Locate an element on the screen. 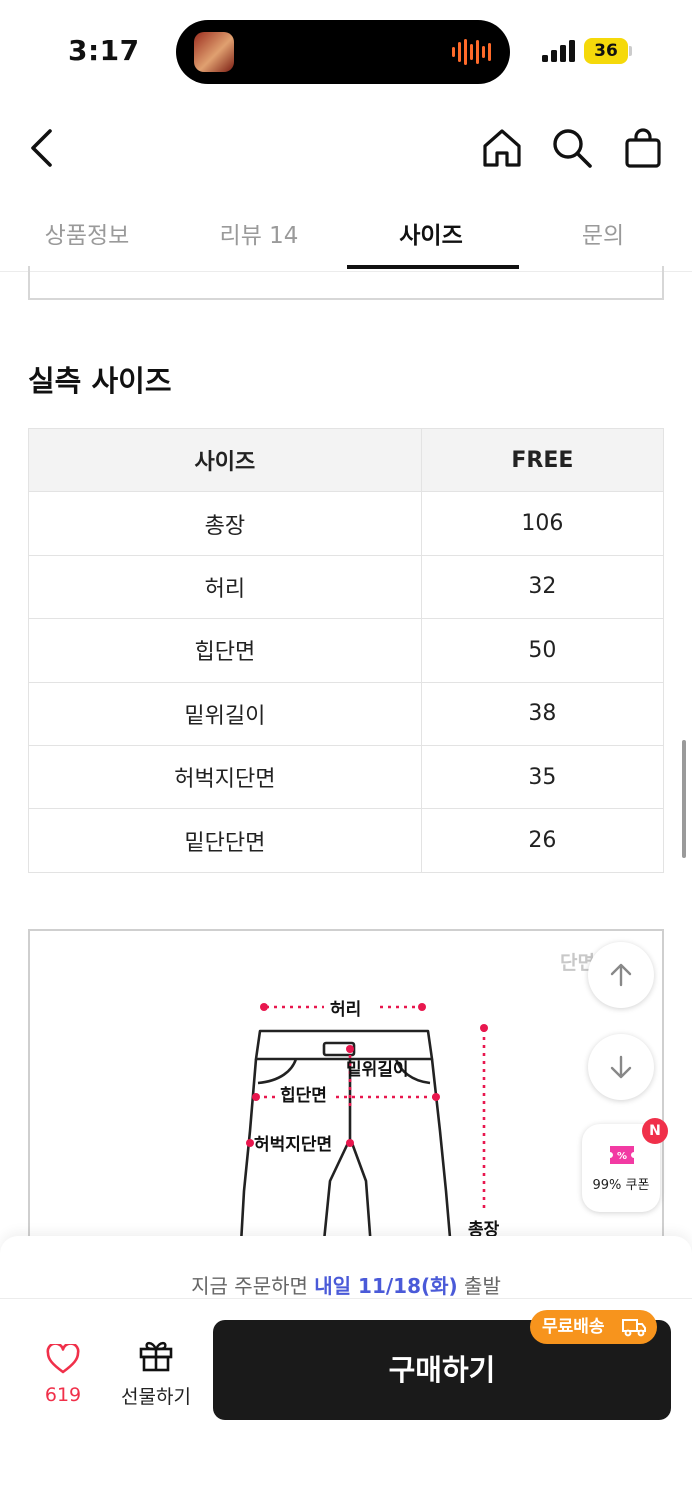  shipping-prefix: 지금 주문하면 is located at coordinates (253, 1286).